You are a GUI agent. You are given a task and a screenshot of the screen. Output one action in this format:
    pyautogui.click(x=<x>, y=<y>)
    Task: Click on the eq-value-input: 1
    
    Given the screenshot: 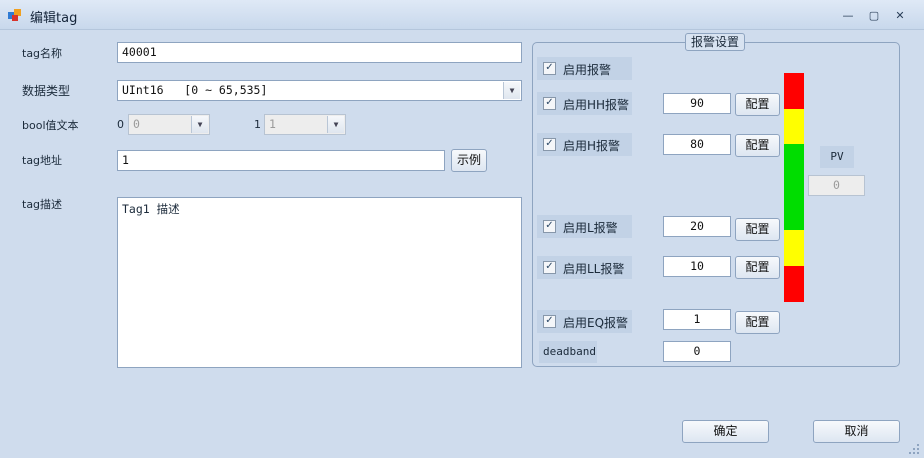 What is the action you would take?
    pyautogui.click(x=697, y=319)
    